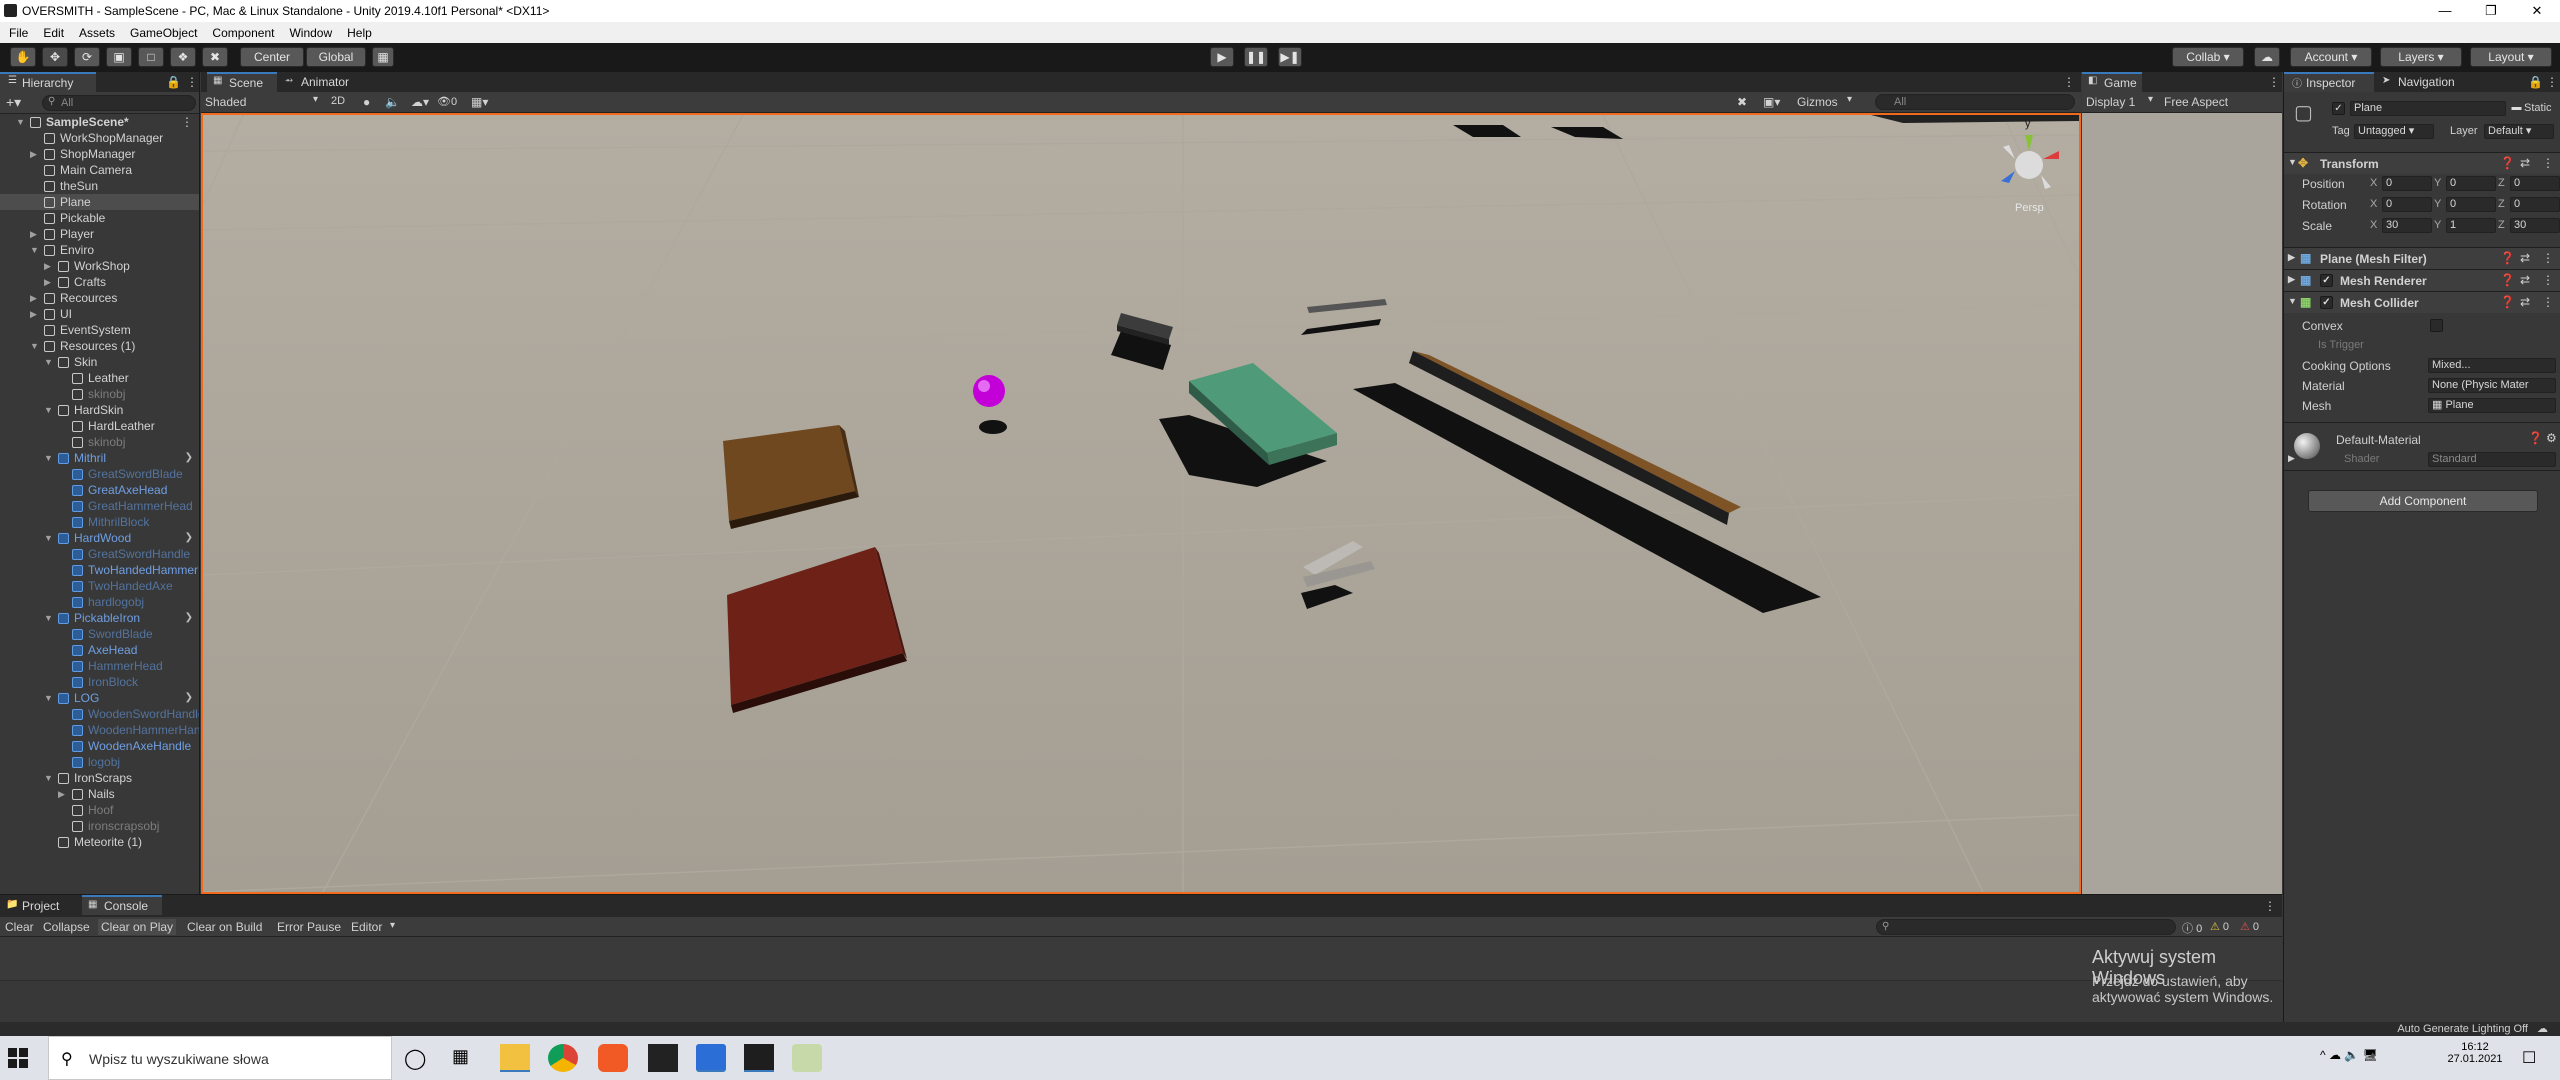 This screenshot has height=1080, width=2560. Describe the element at coordinates (225, 102) in the screenshot. I see `shading-mode-dropdown: Shaded` at that location.